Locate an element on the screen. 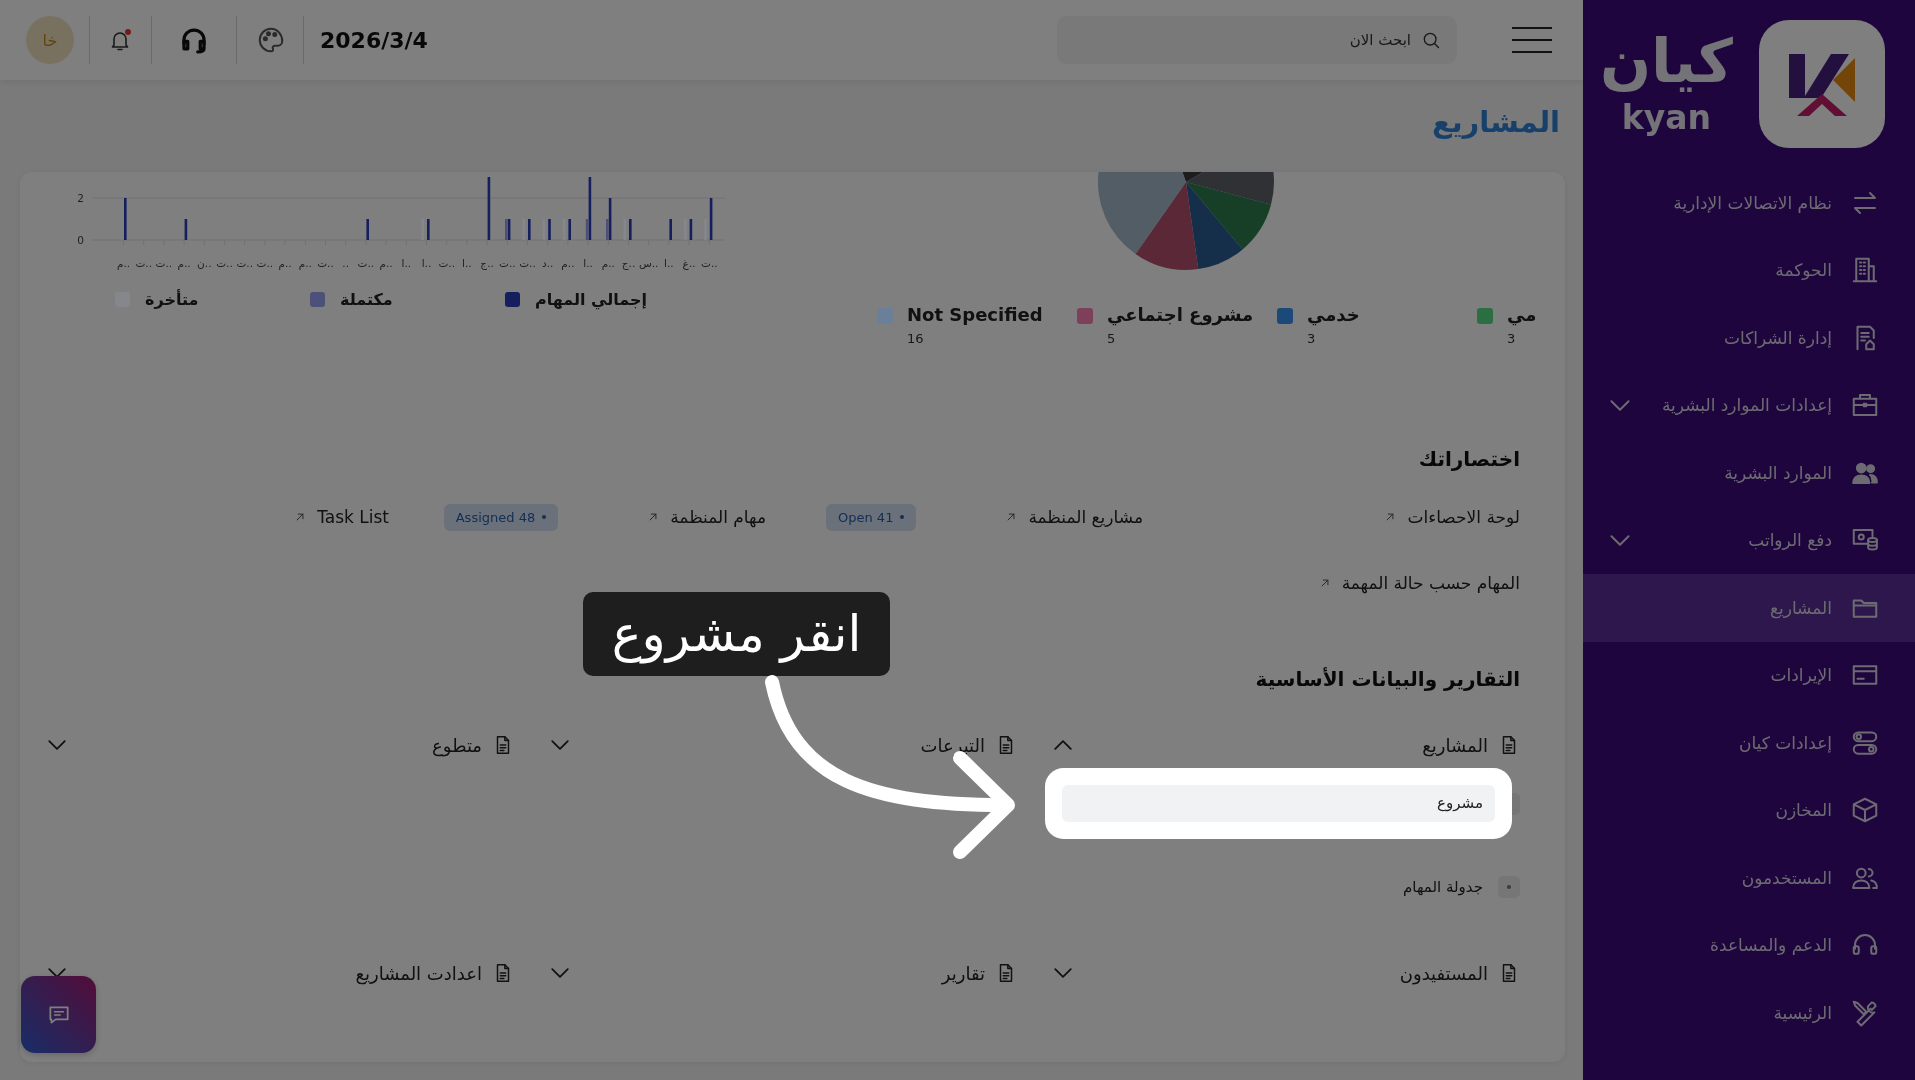 This screenshot has height=1080, width=1915. section-heading: اختصاراتك is located at coordinates (1468, 459).